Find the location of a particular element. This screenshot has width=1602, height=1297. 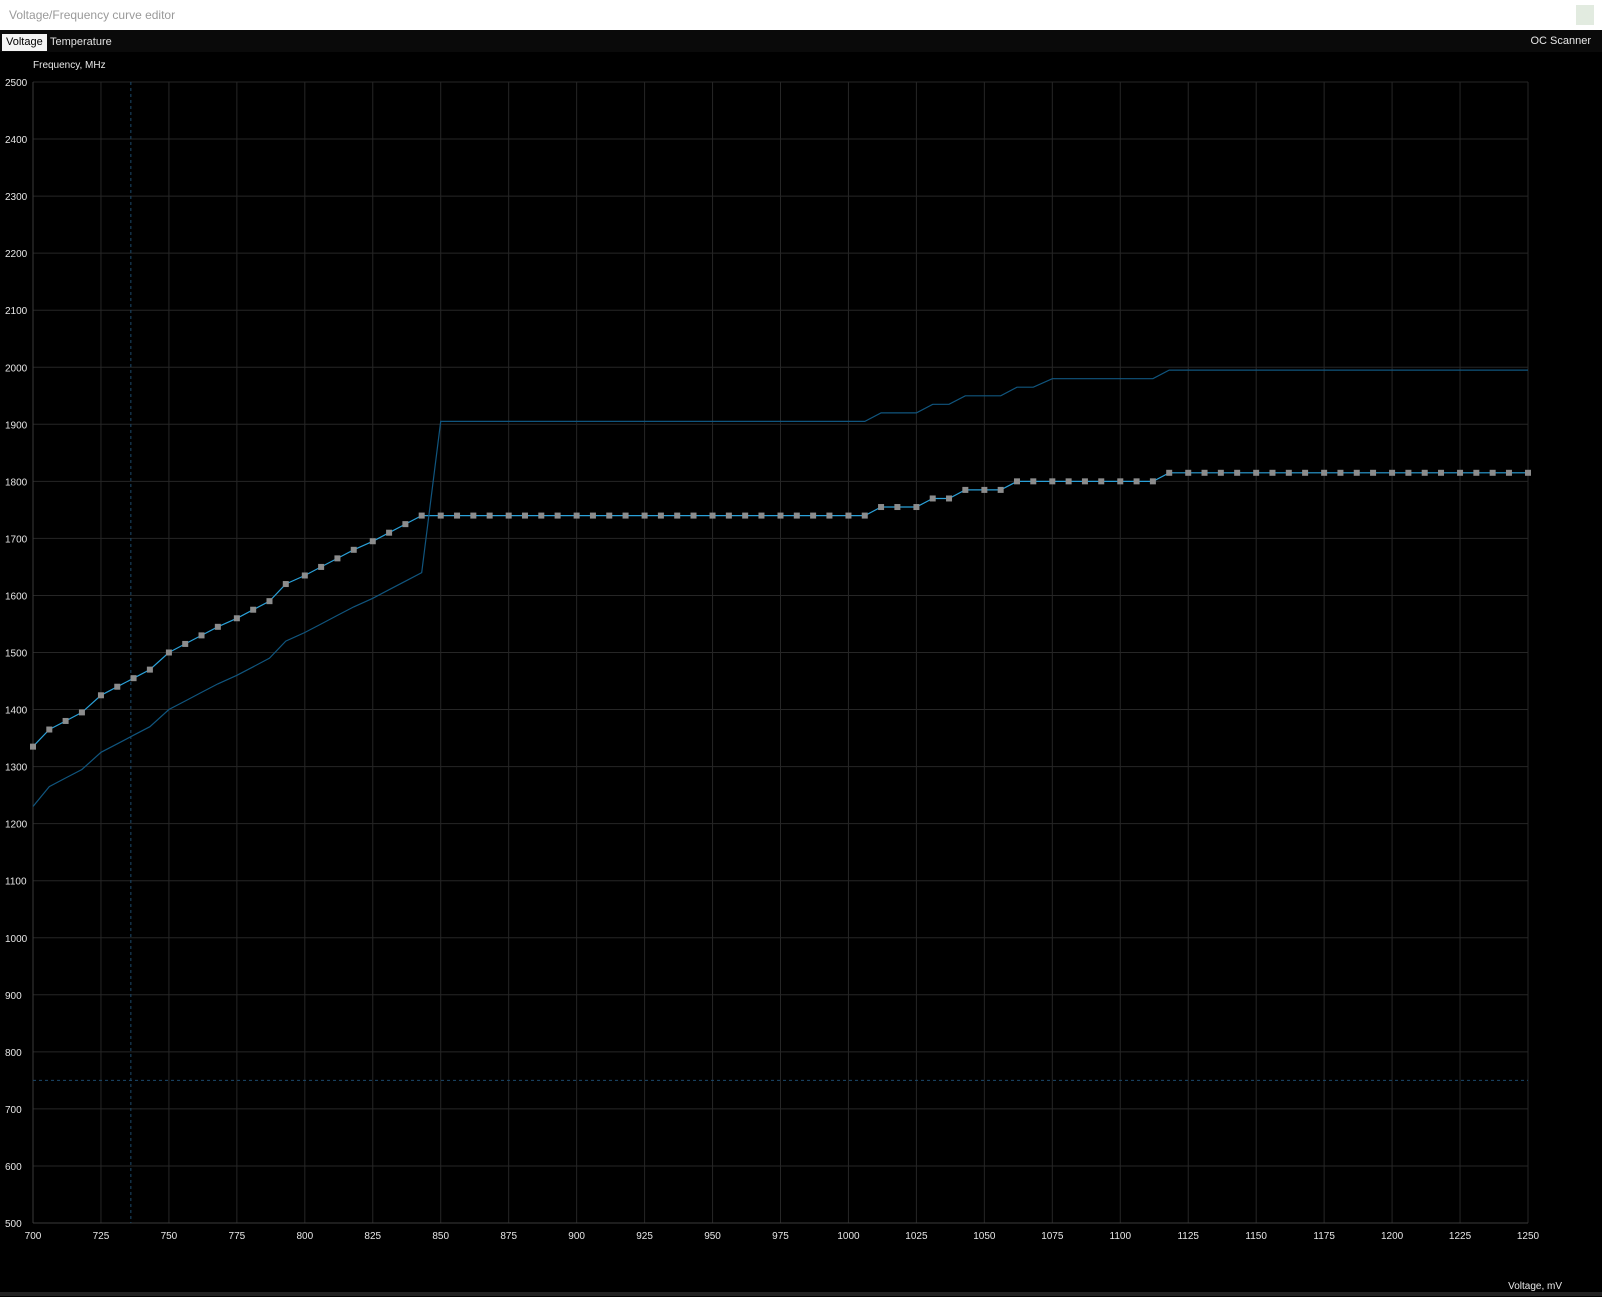

x-tick-label: 1025 is located at coordinates (916, 1236).